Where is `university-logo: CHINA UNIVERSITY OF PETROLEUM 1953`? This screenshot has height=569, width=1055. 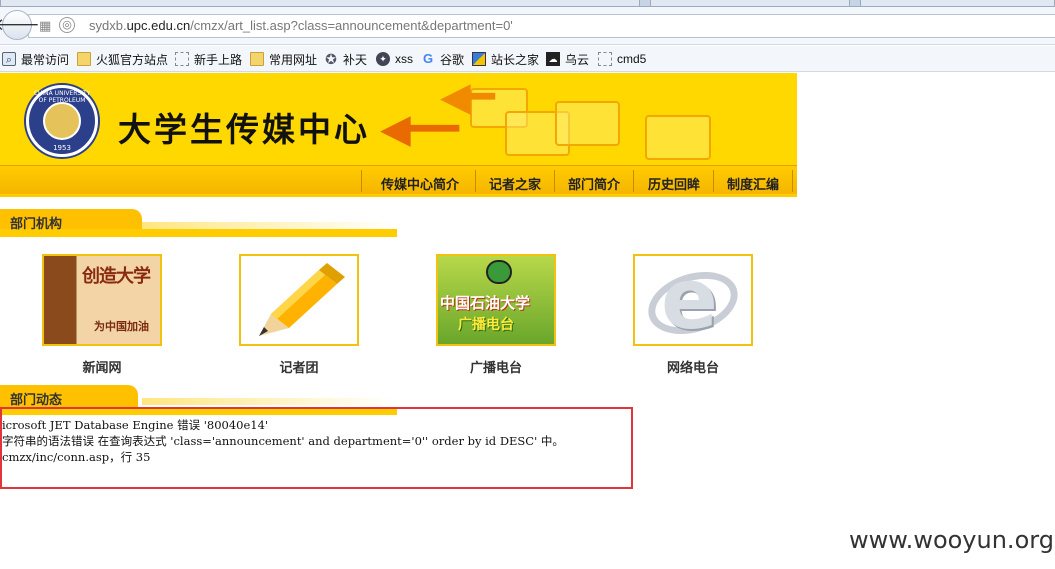
university-logo: CHINA UNIVERSITY OF PETROLEUM 1953 is located at coordinates (62, 121).